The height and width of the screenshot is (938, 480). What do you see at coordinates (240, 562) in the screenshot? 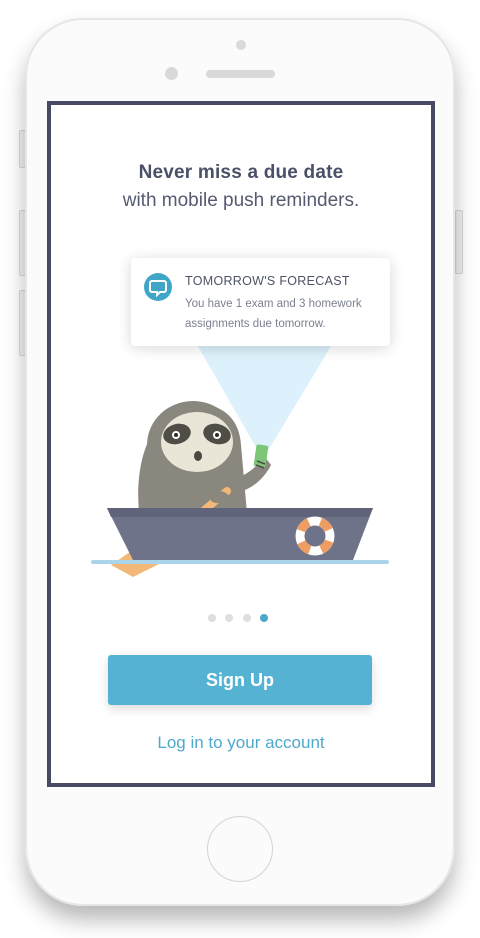
I see `water-line` at bounding box center [240, 562].